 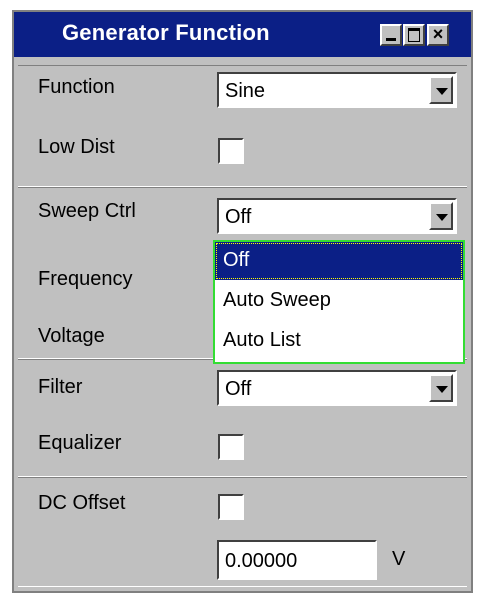 What do you see at coordinates (82, 503) in the screenshot?
I see `dc-offset-label: DC Offset` at bounding box center [82, 503].